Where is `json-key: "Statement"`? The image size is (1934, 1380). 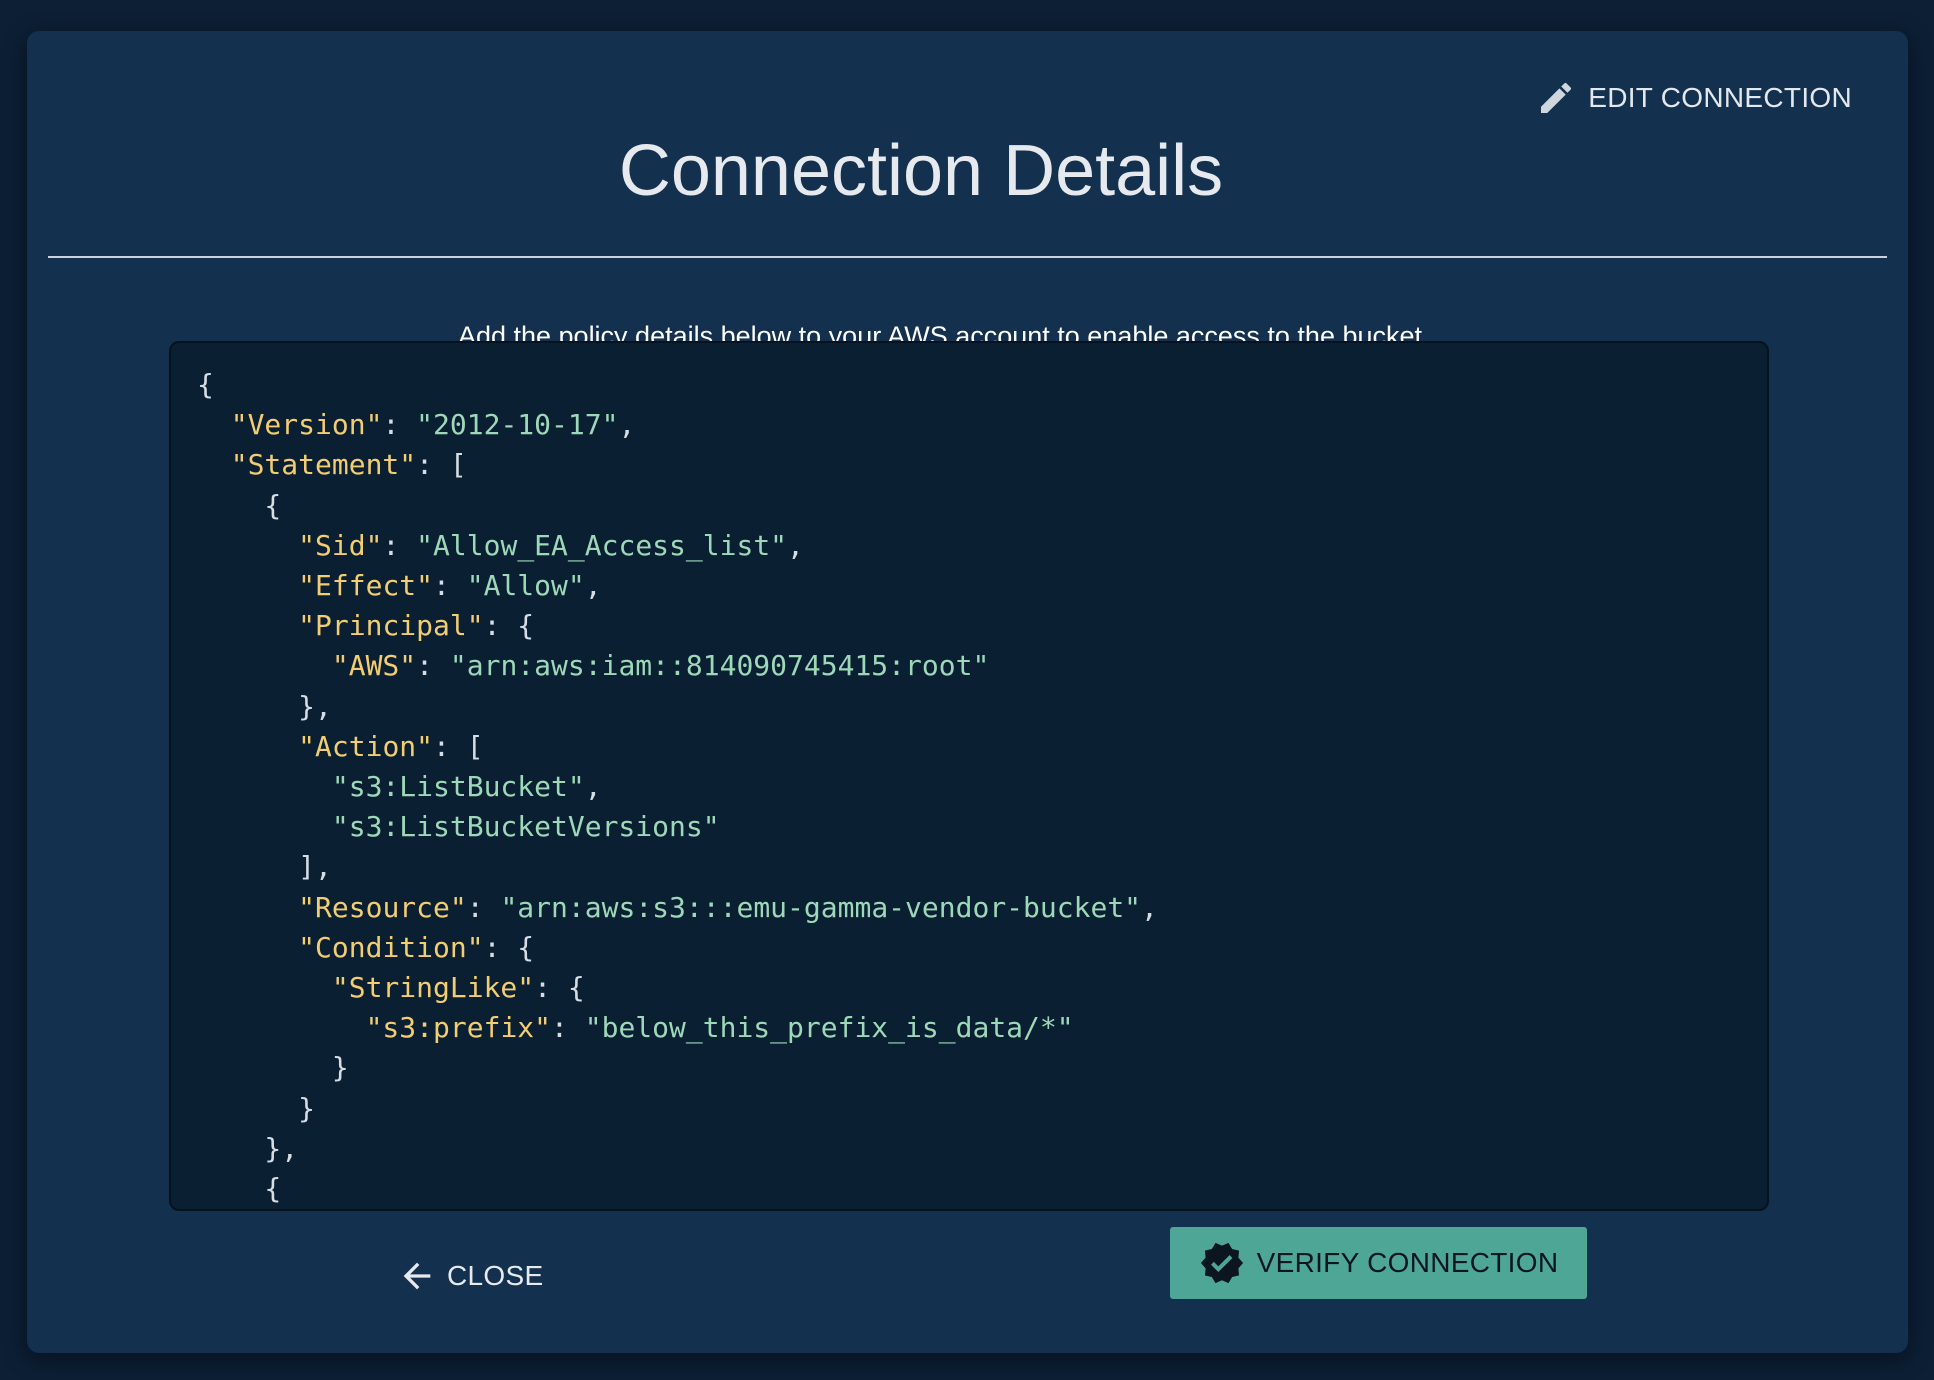
json-key: "Statement" is located at coordinates (323, 465).